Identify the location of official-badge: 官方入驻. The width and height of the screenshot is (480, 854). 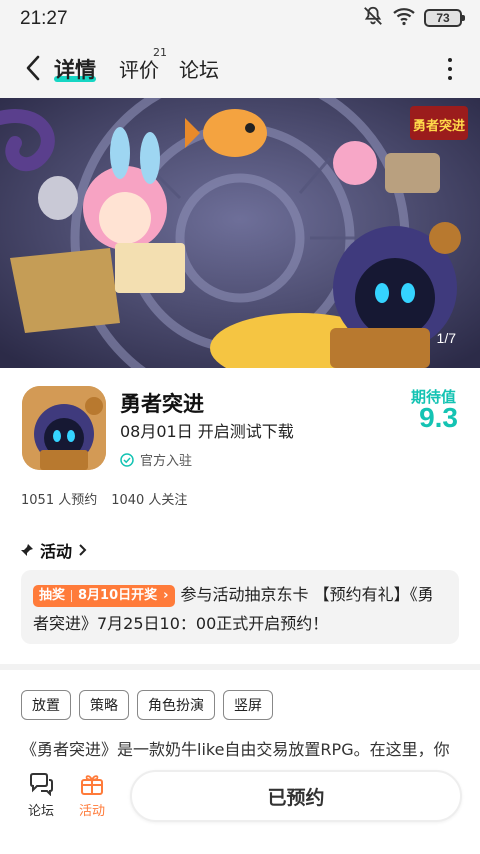
(156, 459).